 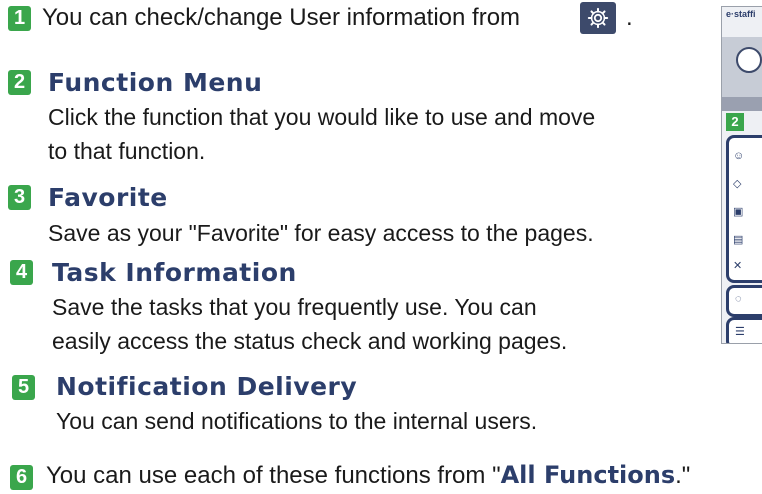 I want to click on list-icon: ☰, so click(x=740, y=332).